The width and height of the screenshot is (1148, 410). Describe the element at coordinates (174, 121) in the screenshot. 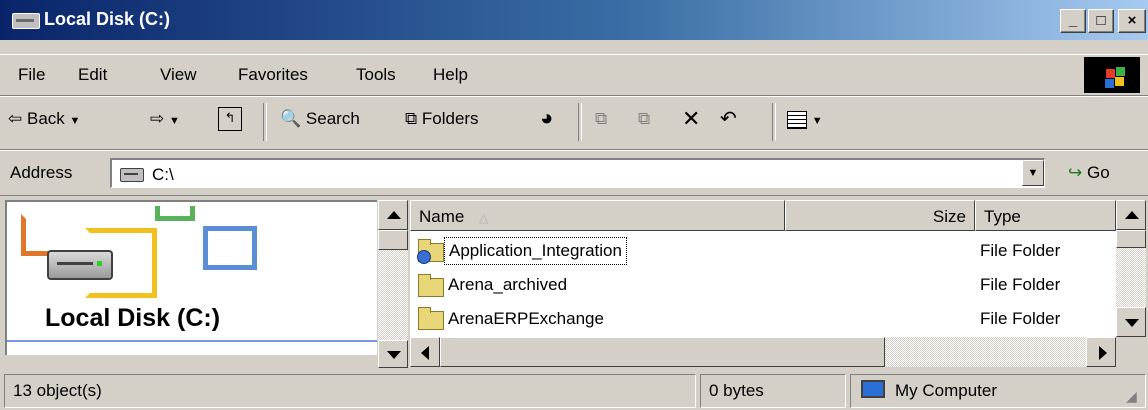

I see `forward-dropdown-icon: ▼` at that location.